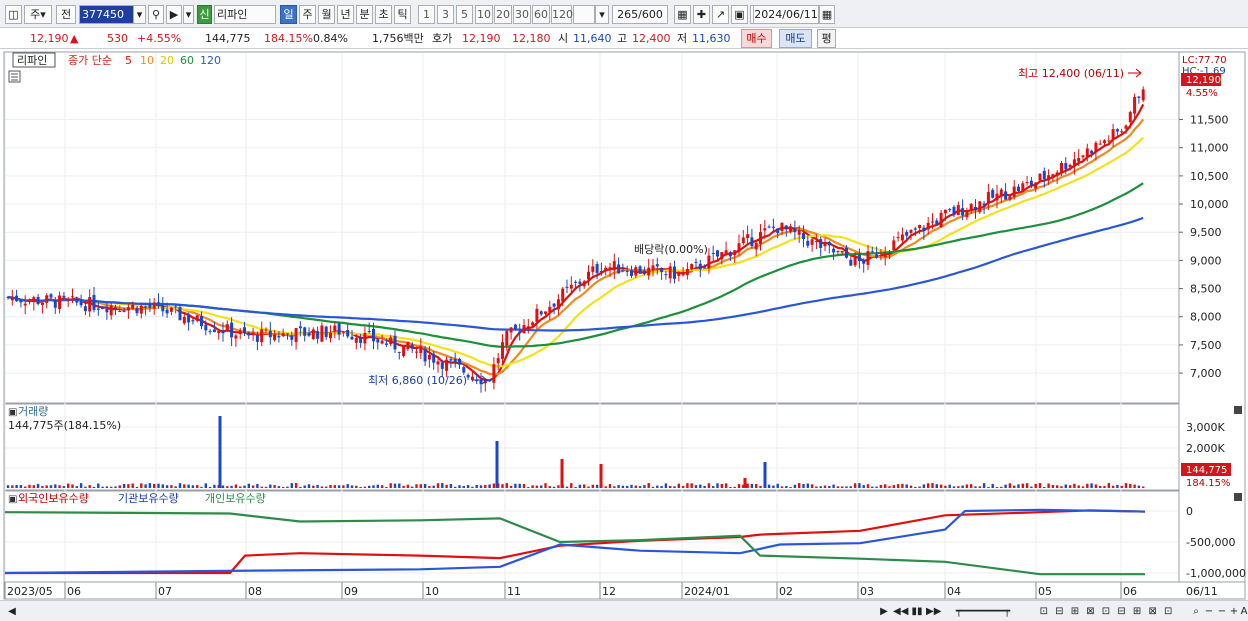 The image size is (1248, 621). What do you see at coordinates (701, 14) in the screenshot?
I see `crosshair-icon: ✚` at bounding box center [701, 14].